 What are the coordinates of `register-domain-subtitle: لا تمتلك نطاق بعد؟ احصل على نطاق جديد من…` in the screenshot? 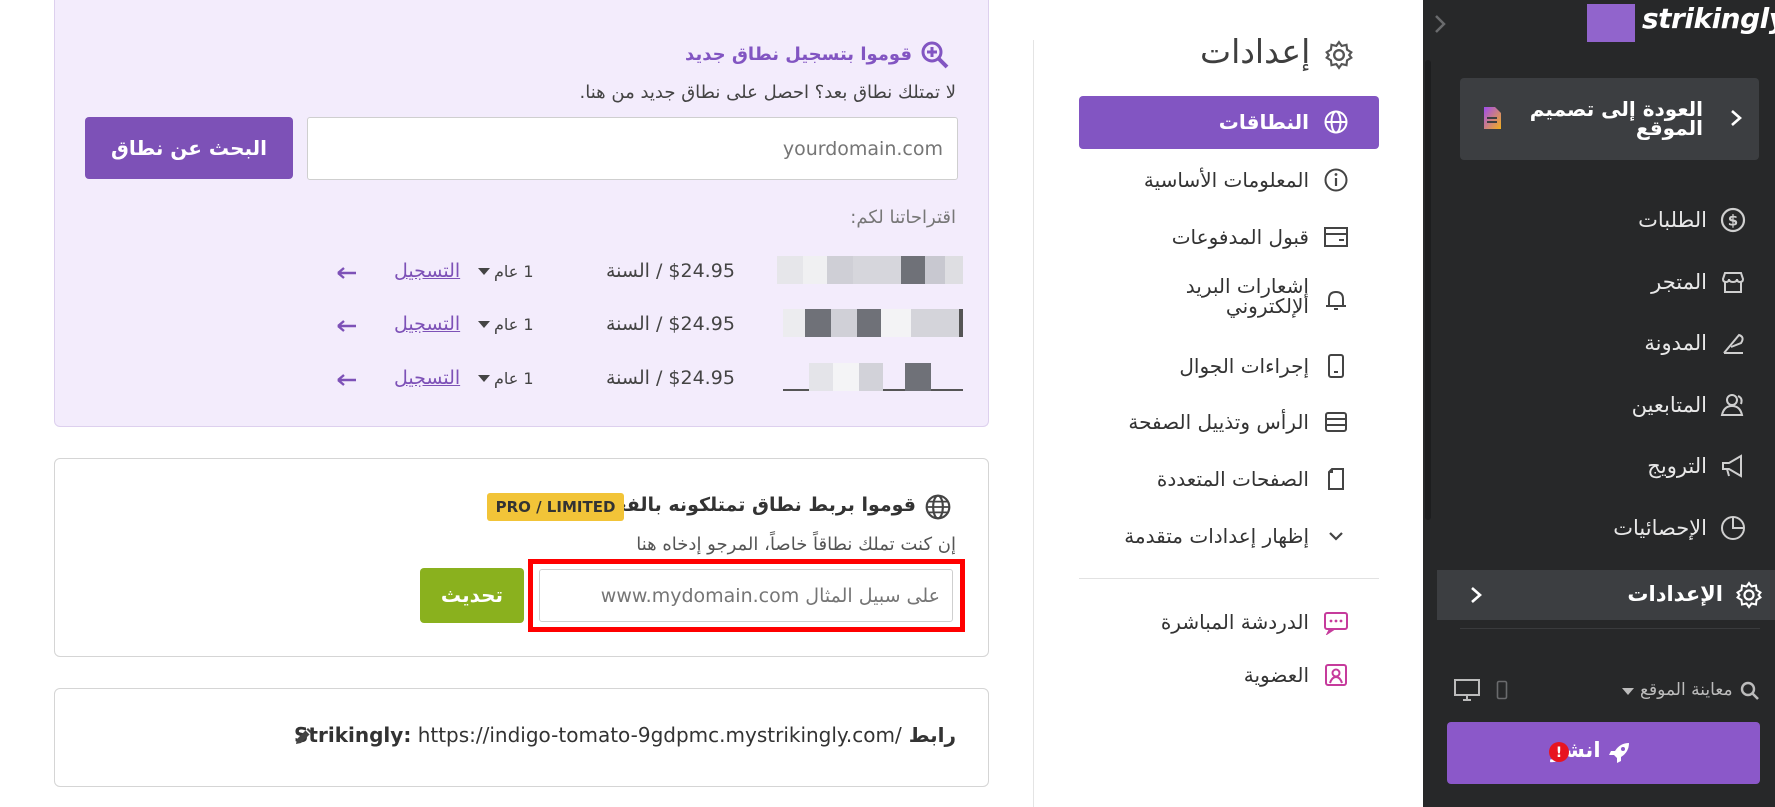 It's located at (767, 92).